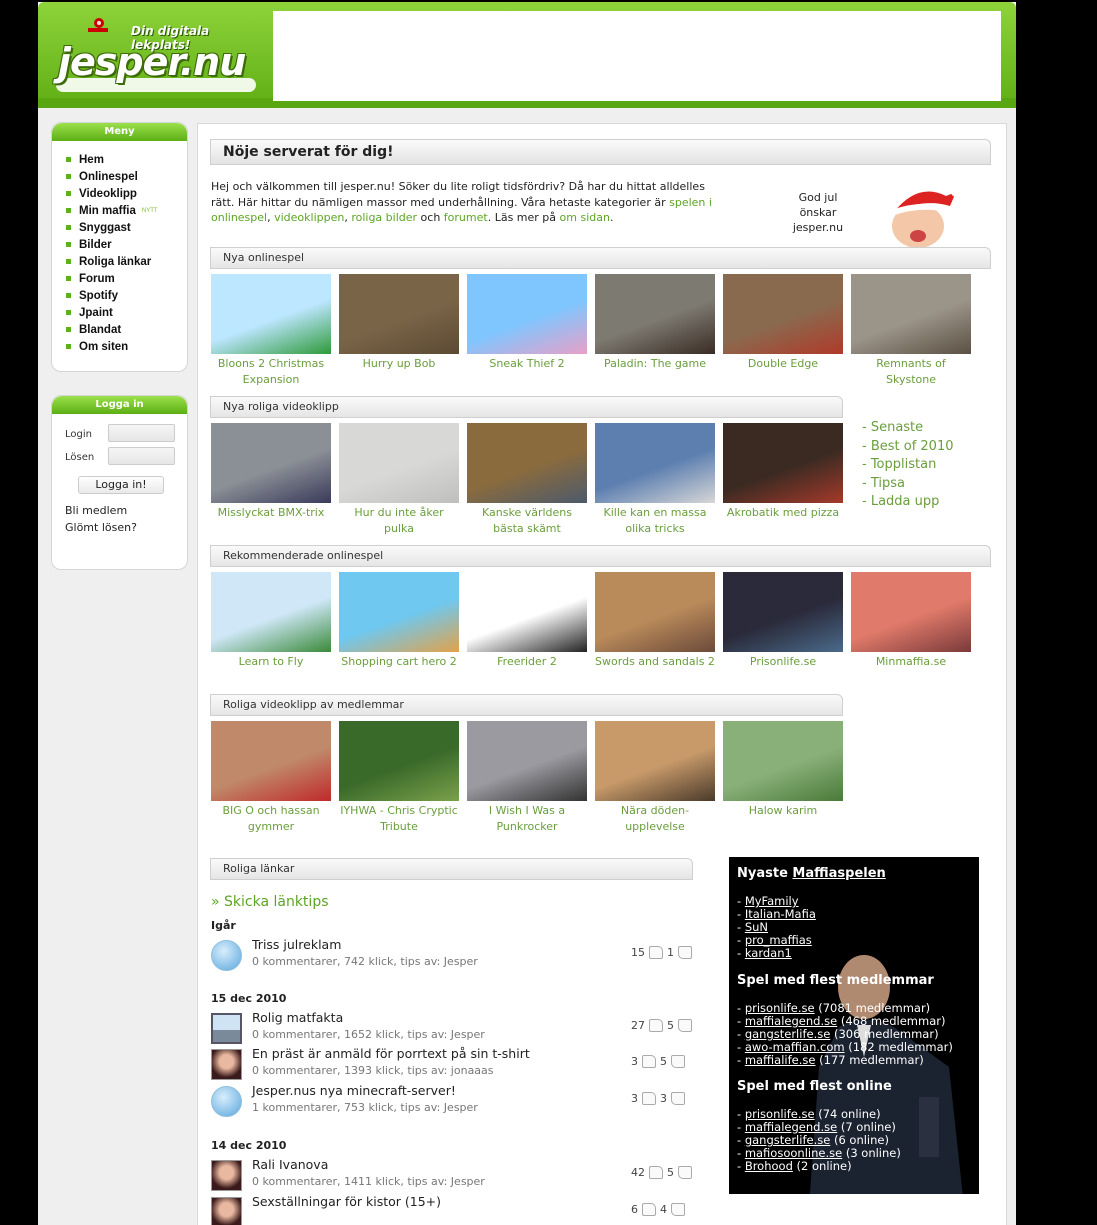 The width and height of the screenshot is (1097, 1225). What do you see at coordinates (778, 940) in the screenshot?
I see `maffia-game-link: pro_maffias` at bounding box center [778, 940].